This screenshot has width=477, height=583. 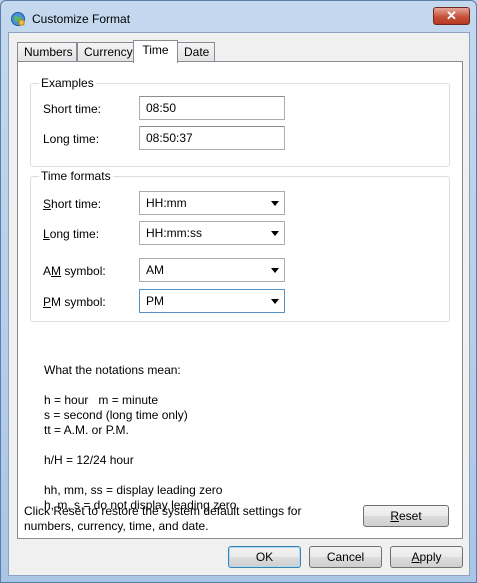 I want to click on long-time-label: Long time:, so click(x=71, y=234).